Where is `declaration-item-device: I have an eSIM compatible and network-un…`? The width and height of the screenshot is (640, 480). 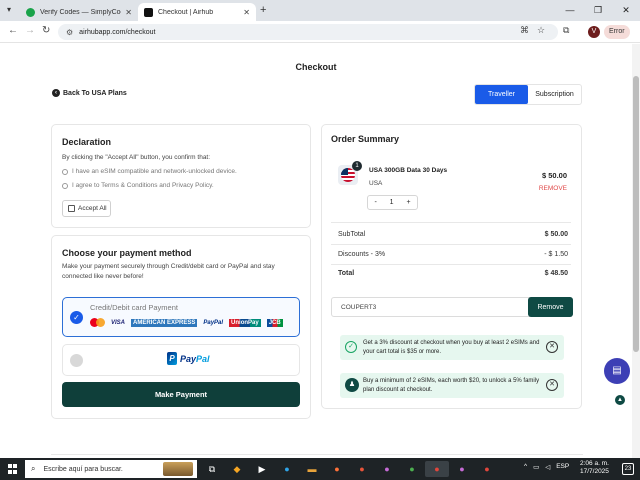 declaration-item-device: I have an eSIM compatible and network-un… is located at coordinates (149, 171).